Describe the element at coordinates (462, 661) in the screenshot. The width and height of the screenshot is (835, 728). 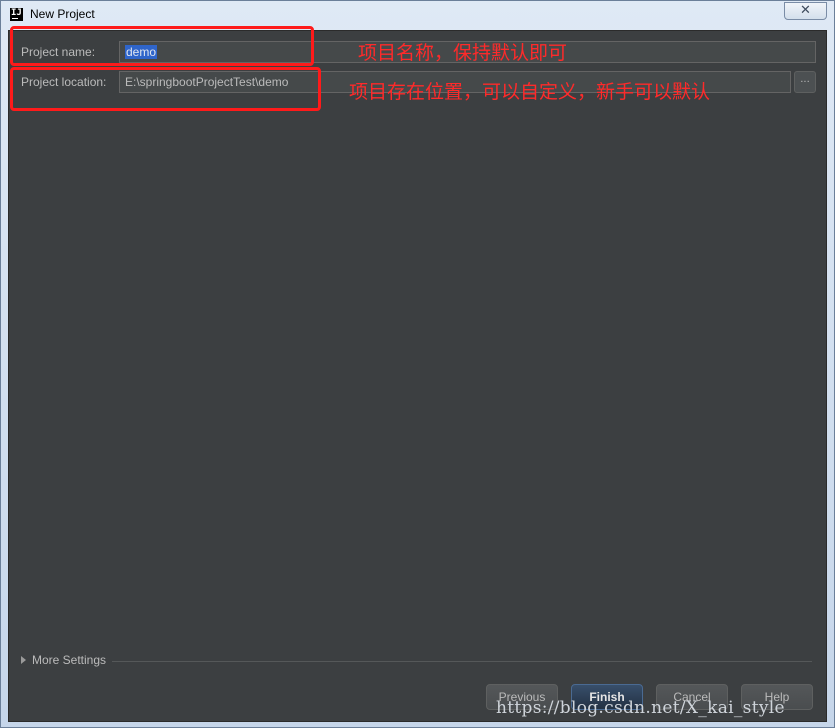
I see `more-settings-divider` at that location.